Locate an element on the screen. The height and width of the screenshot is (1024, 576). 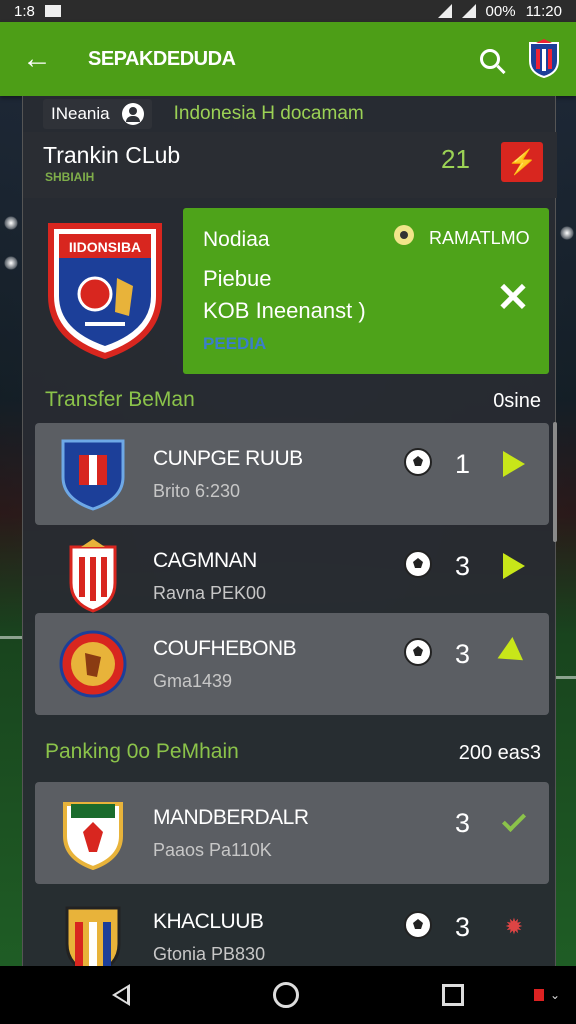
lightning-icon: ⚡ is located at coordinates (522, 162).